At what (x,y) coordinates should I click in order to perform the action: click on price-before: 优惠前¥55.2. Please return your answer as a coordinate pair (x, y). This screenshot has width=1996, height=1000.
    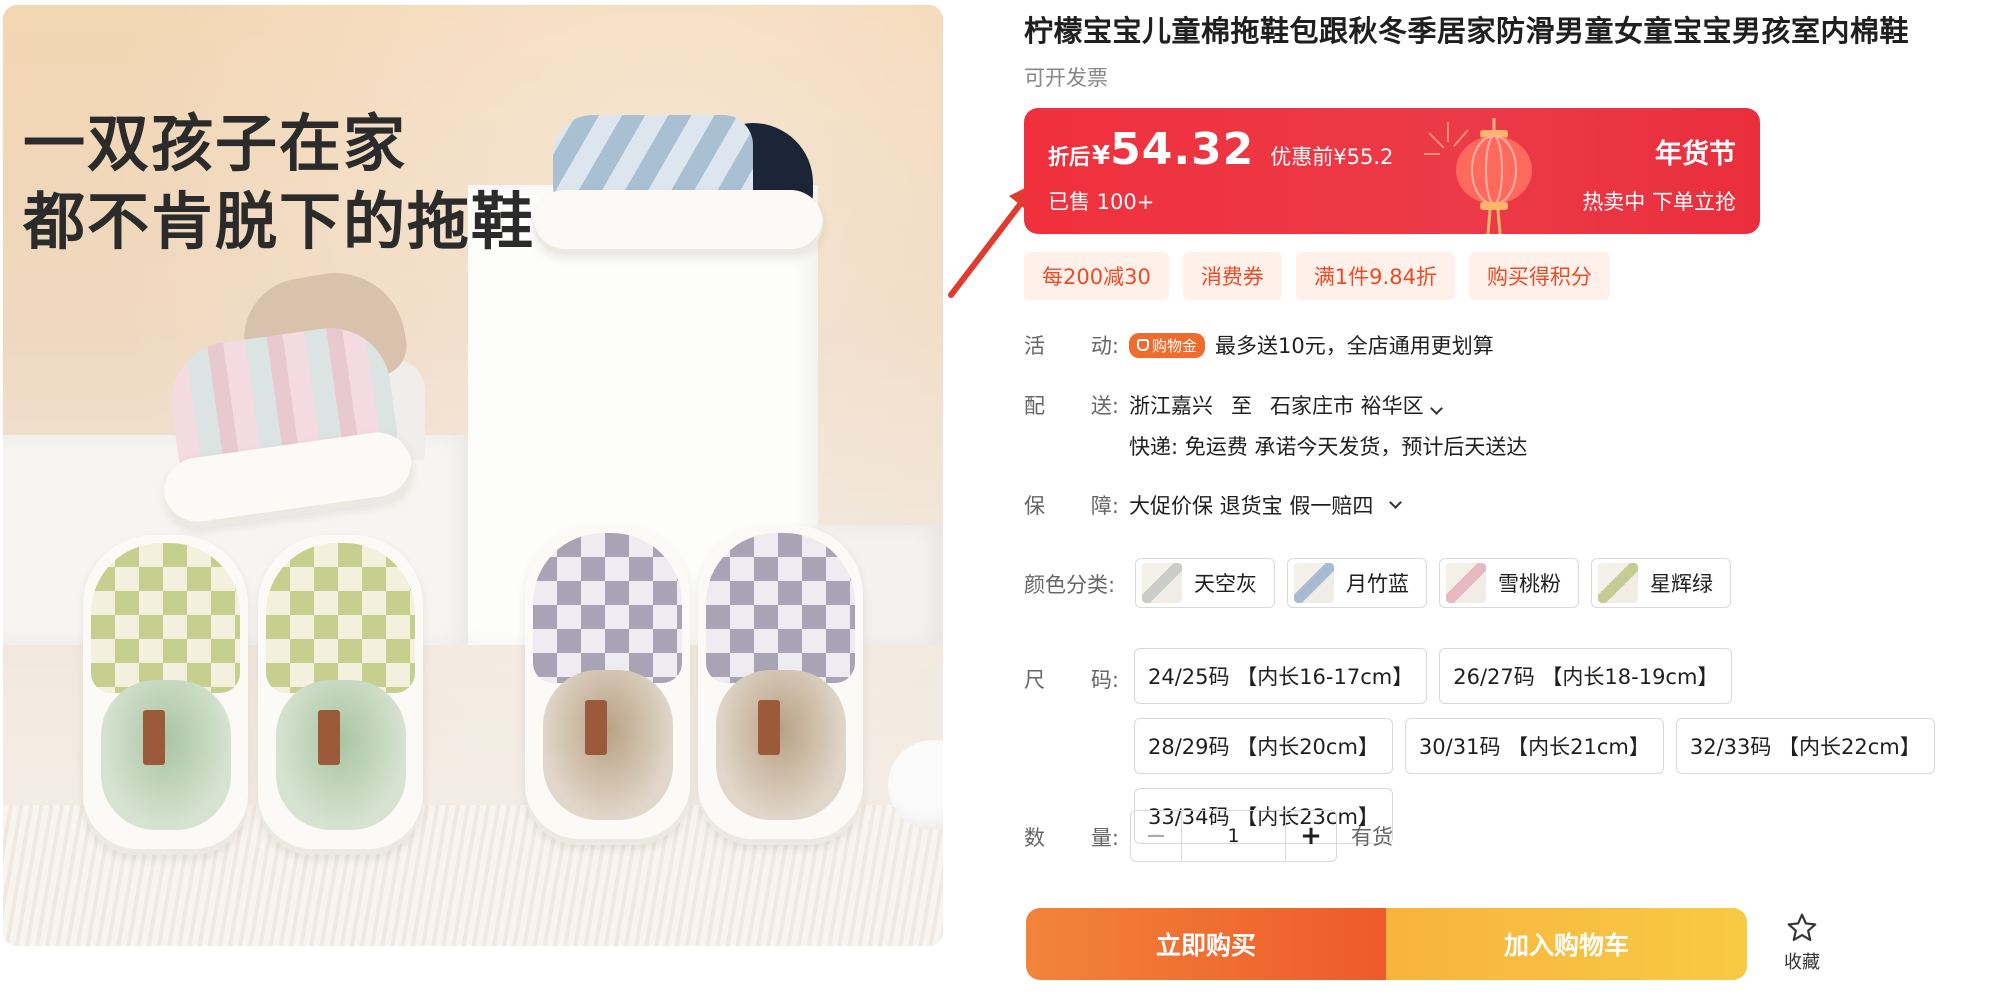
    Looking at the image, I should click on (1332, 157).